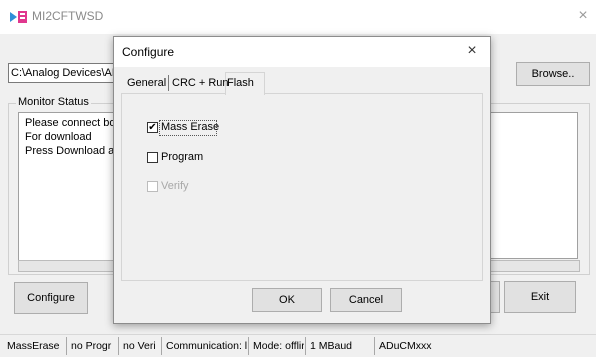  I want to click on cancel-button: Cancel, so click(366, 300).